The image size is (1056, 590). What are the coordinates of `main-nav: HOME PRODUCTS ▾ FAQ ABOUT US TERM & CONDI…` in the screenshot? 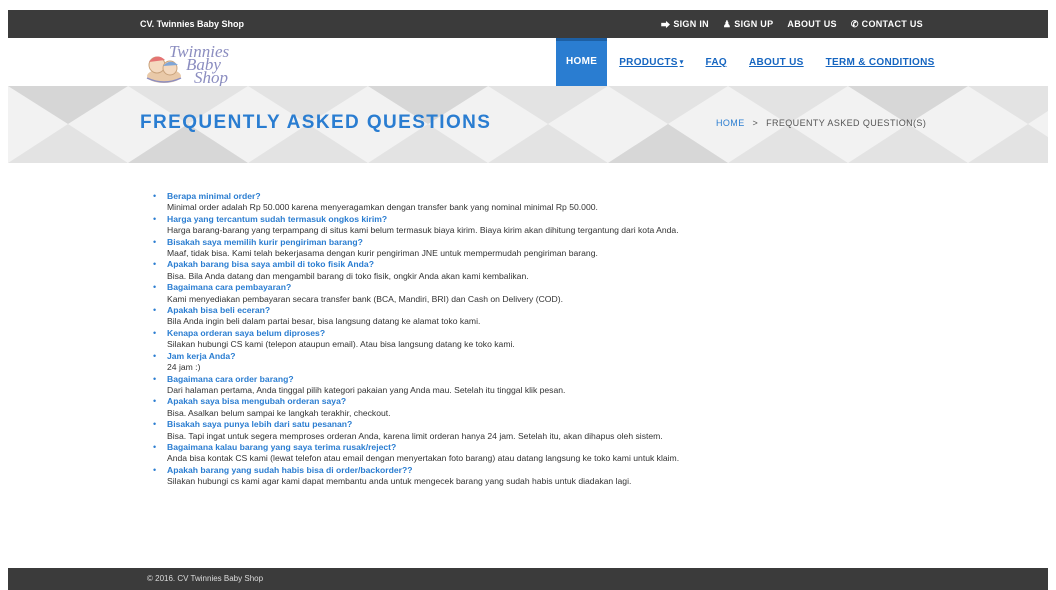 It's located at (756, 62).